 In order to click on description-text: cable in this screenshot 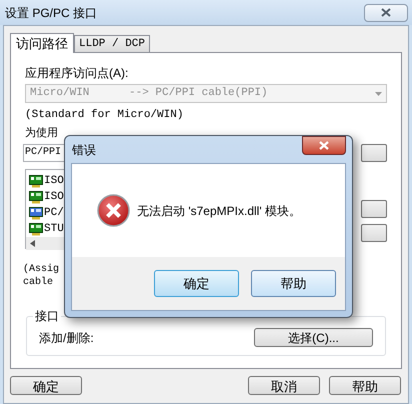, I will do `click(38, 282)`.